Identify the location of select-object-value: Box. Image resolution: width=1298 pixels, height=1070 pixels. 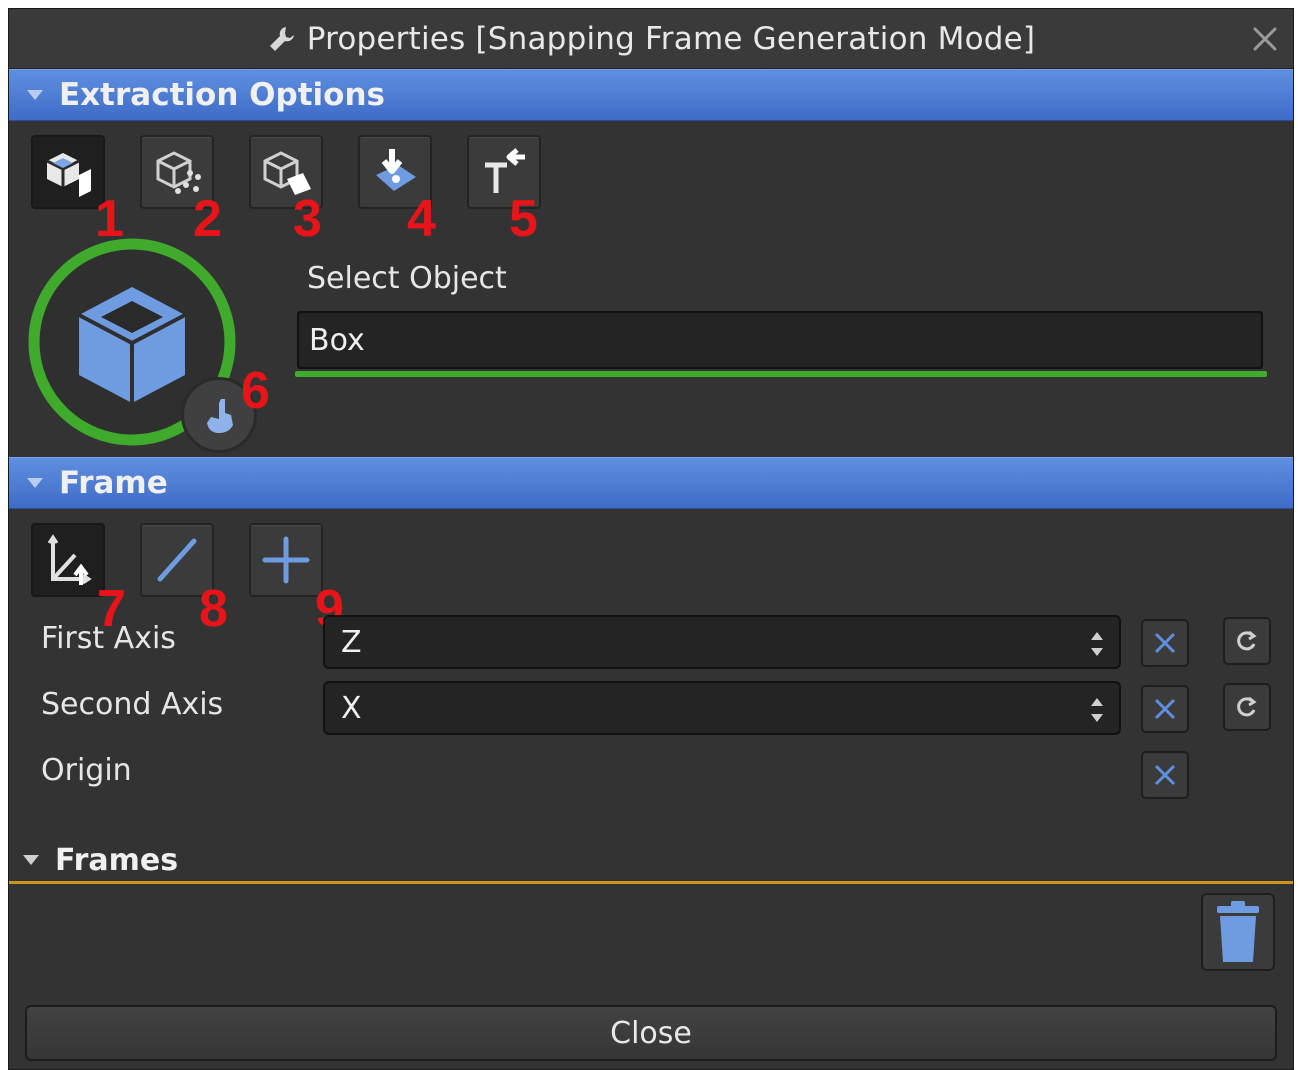
(337, 340).